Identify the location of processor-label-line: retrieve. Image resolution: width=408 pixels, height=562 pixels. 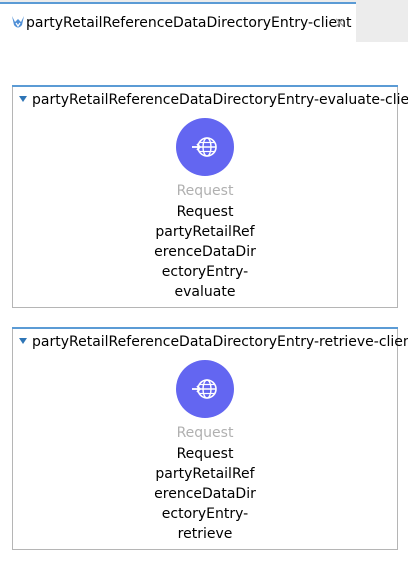
(205, 534).